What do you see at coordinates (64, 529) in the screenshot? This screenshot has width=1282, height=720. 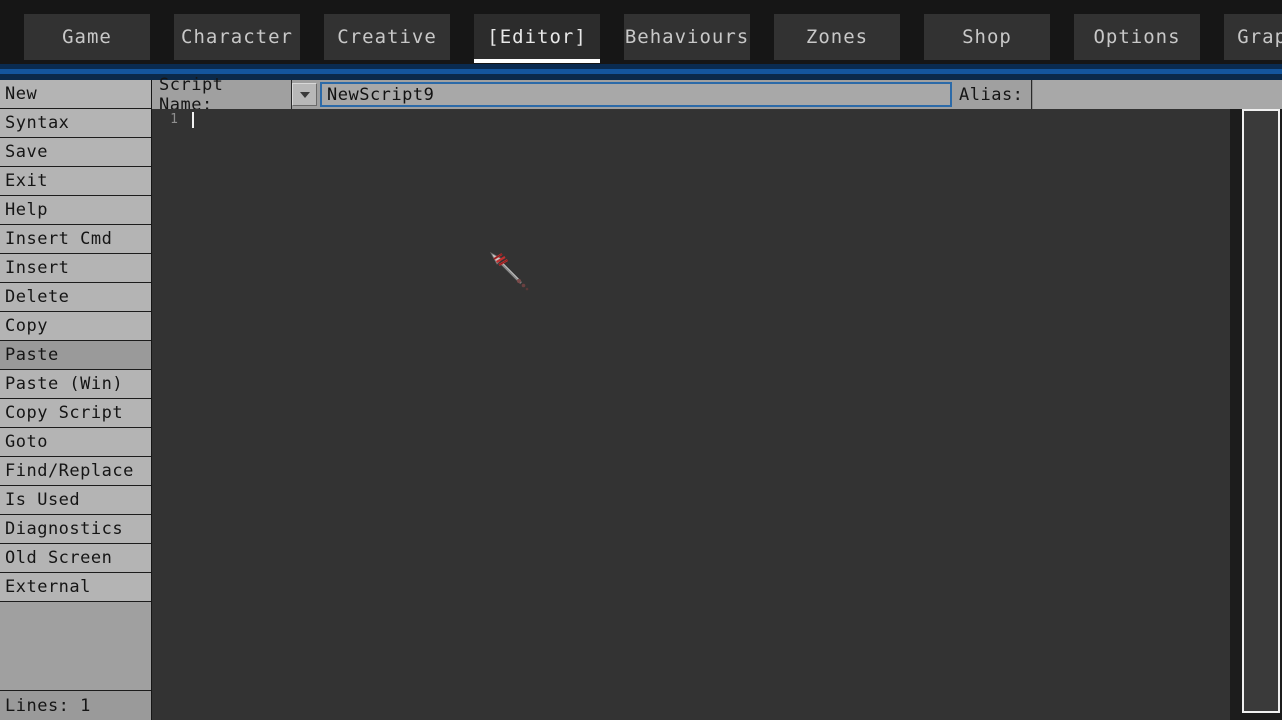 I see `sidebar-item-label: Diagnostics` at bounding box center [64, 529].